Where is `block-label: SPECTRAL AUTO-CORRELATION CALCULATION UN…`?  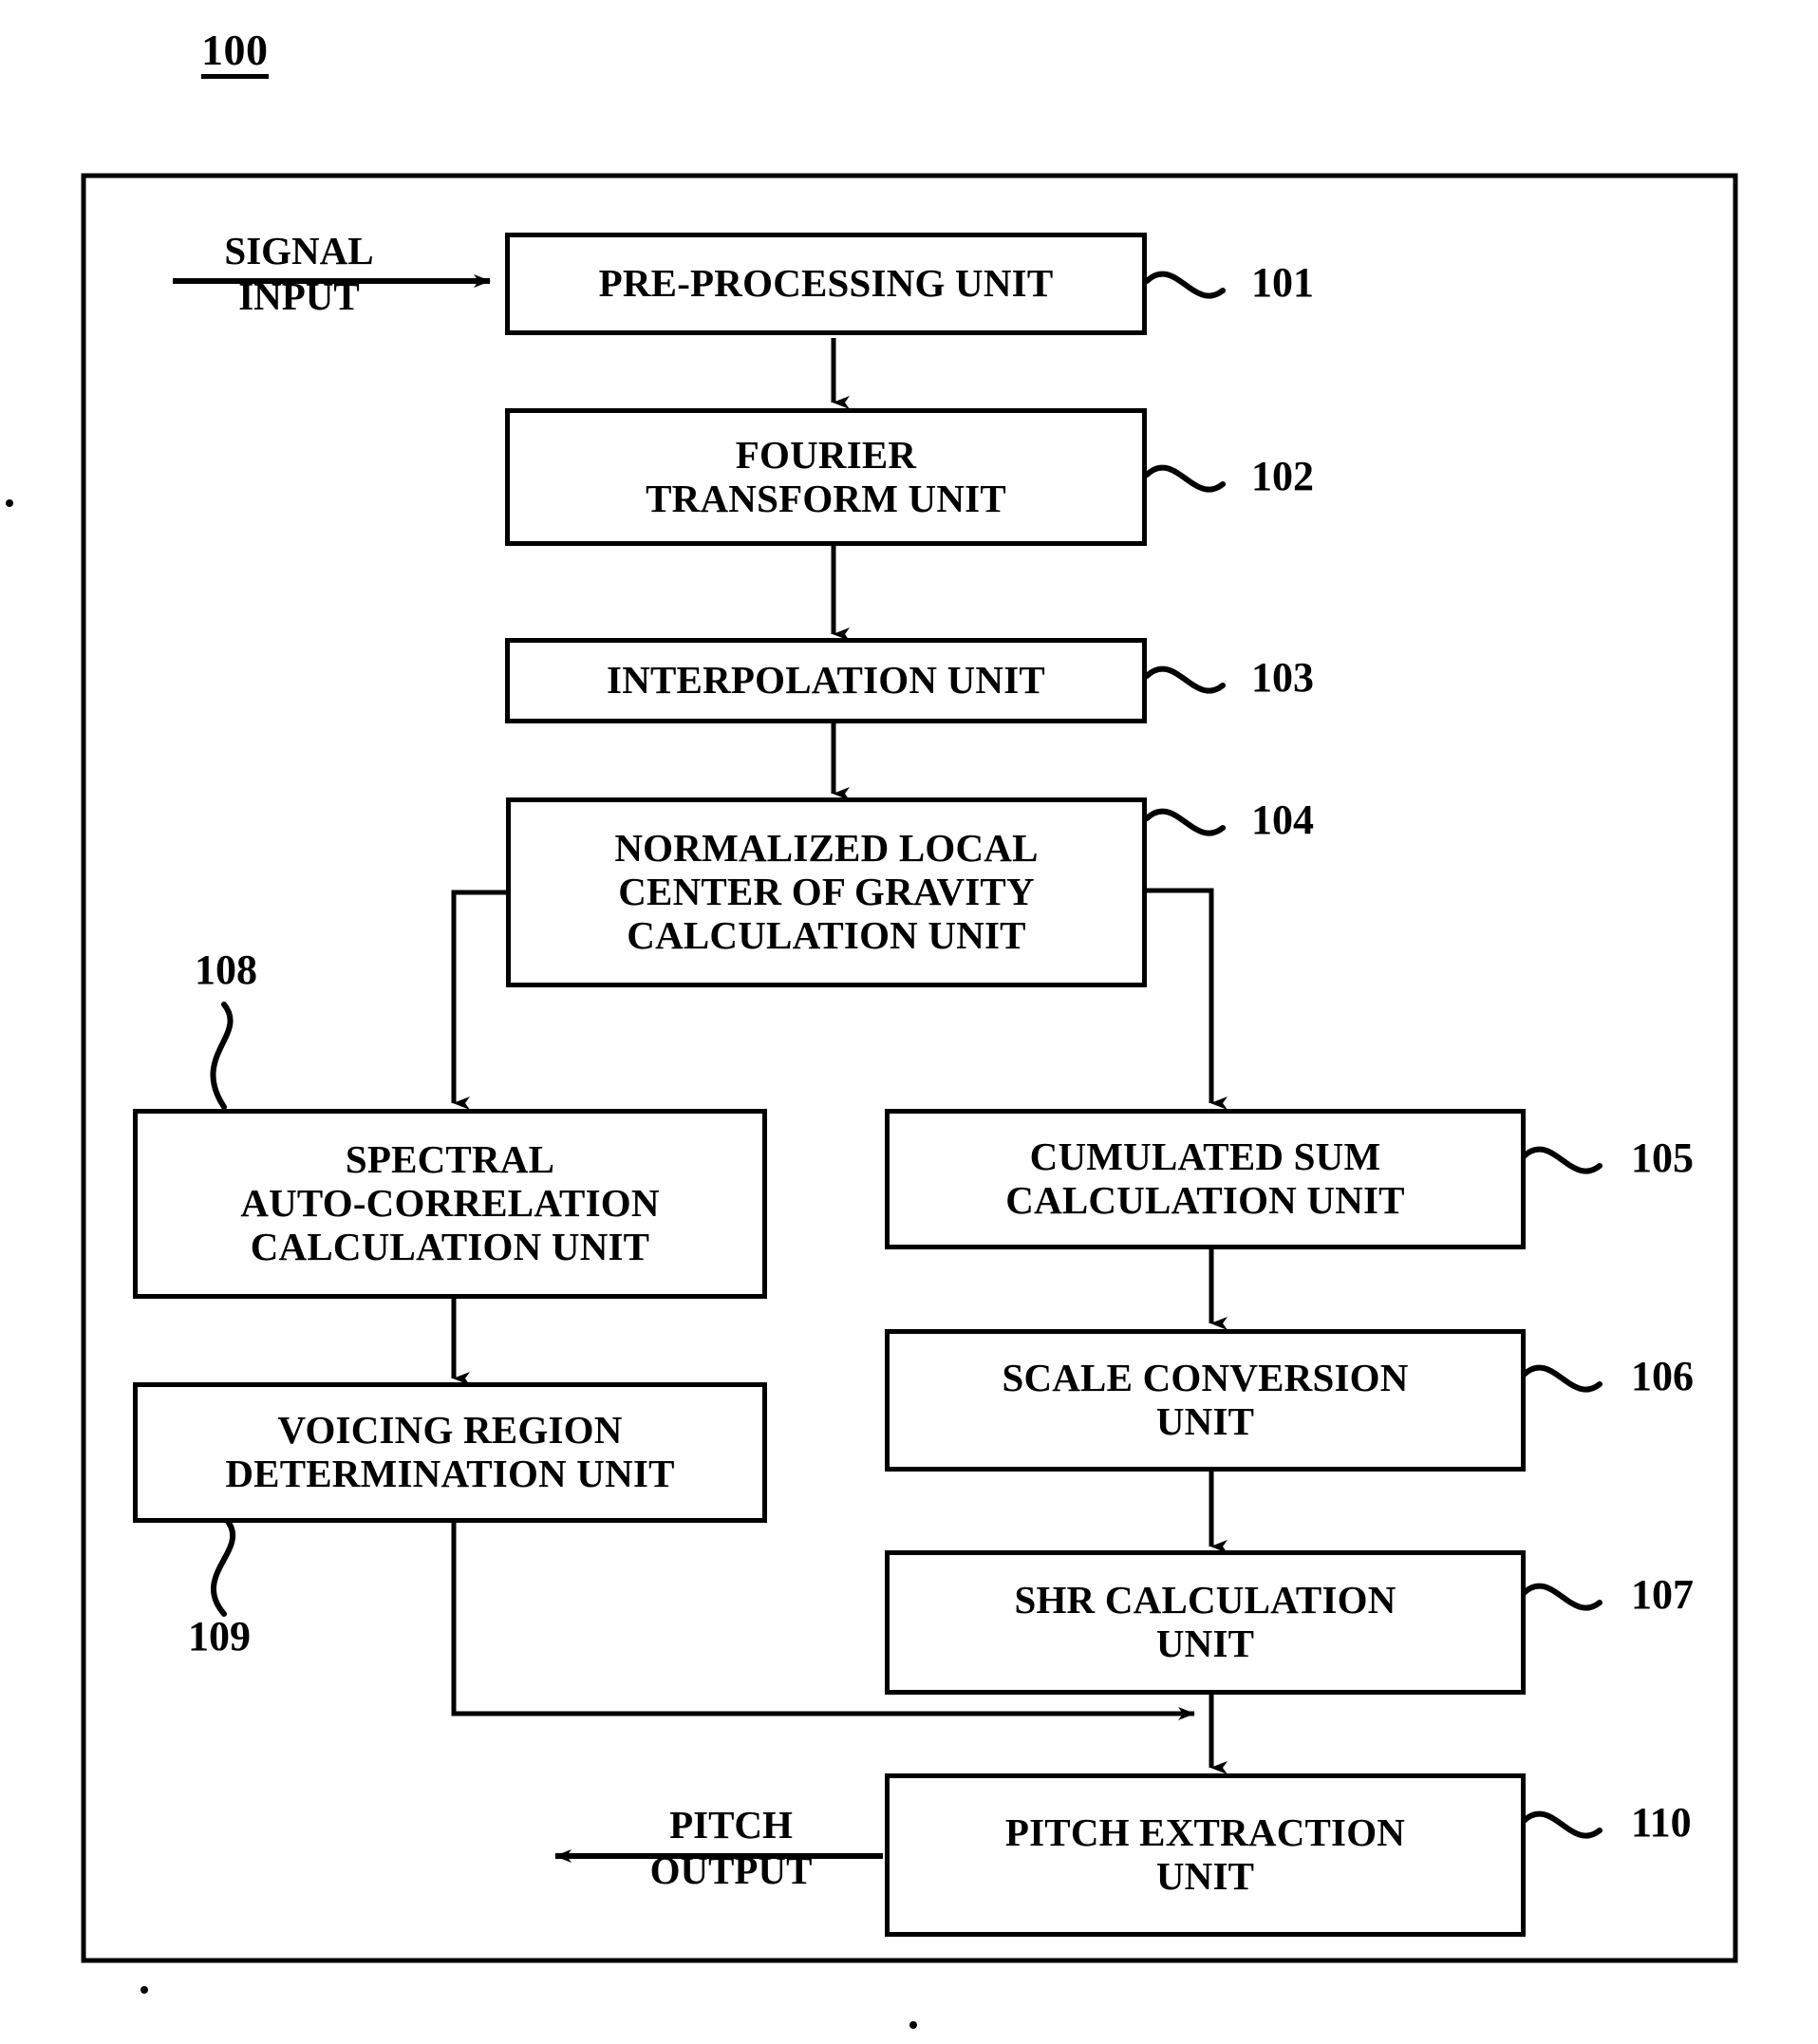 block-label: SPECTRAL AUTO-CORRELATION CALCULATION UN… is located at coordinates (450, 1202).